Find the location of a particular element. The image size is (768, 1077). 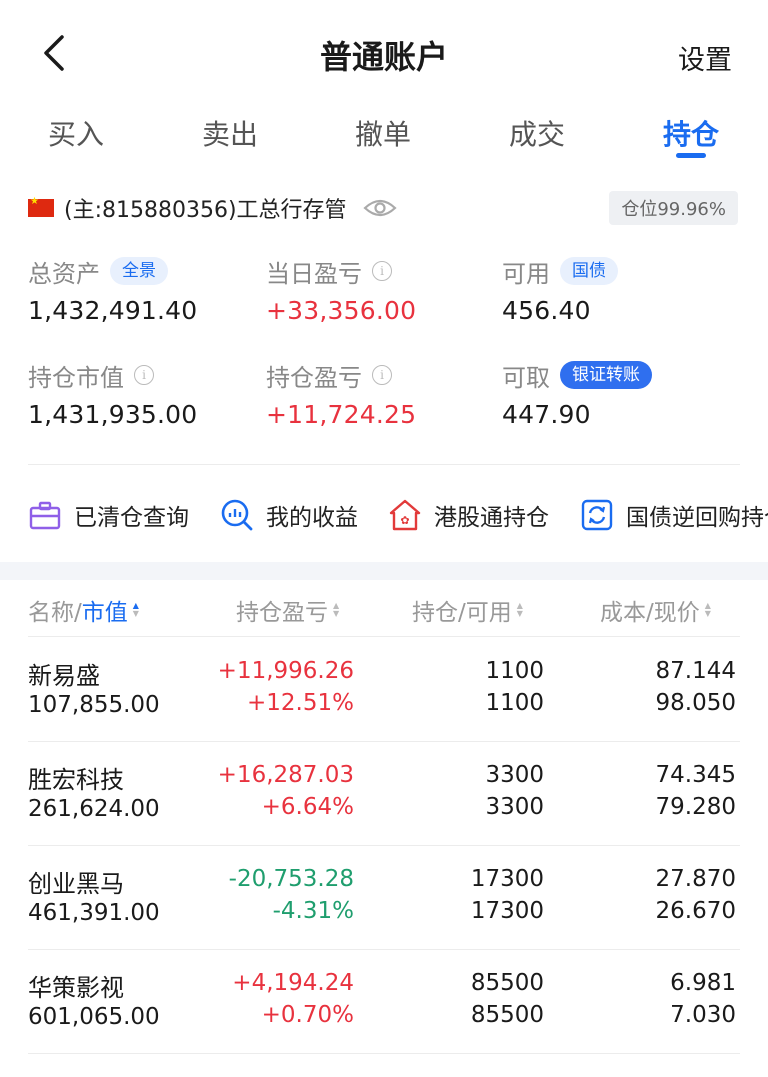

position-ratio-badge: 仓位99.96% is located at coordinates (673, 208).